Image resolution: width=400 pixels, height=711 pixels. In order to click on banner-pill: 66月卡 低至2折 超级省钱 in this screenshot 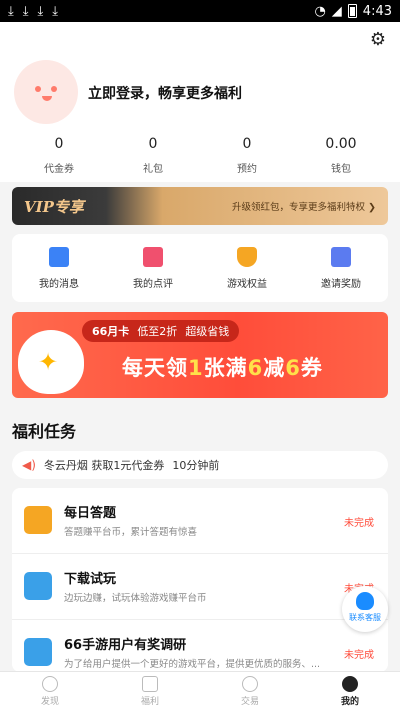, I will do `click(161, 331)`.